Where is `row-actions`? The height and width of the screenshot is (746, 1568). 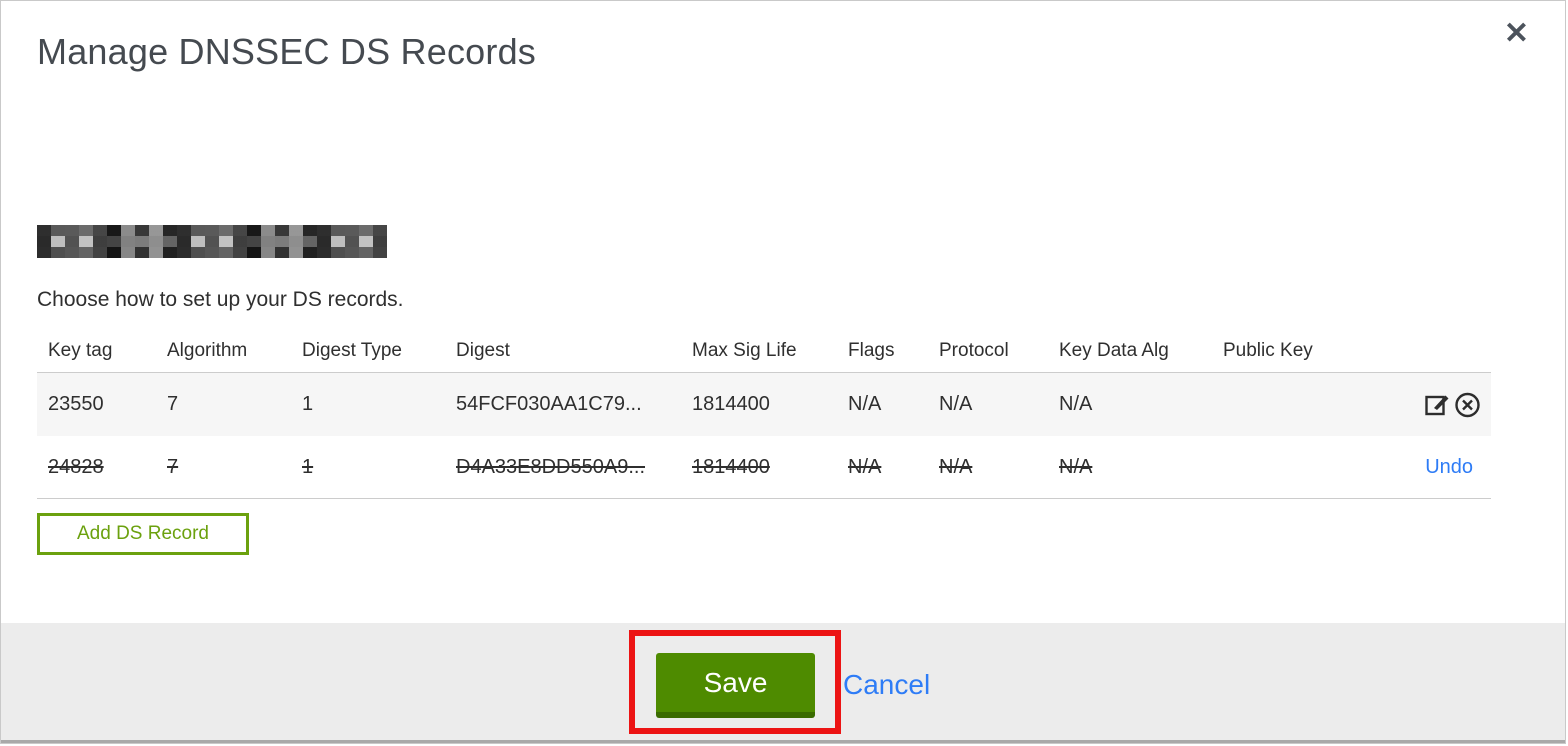 row-actions is located at coordinates (1351, 404).